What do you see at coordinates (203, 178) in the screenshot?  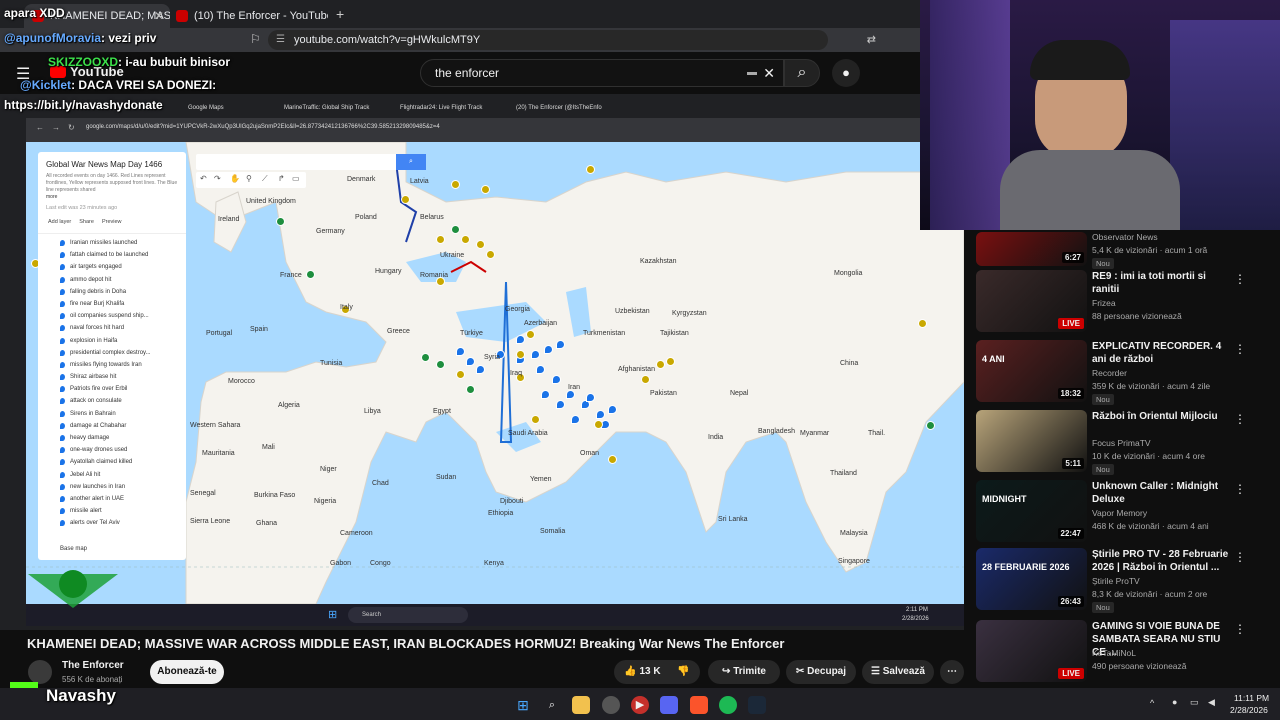 I see `undo-icon: ↶` at bounding box center [203, 178].